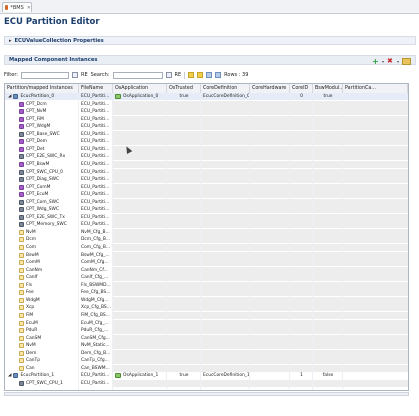 The height and width of the screenshot is (416, 419). What do you see at coordinates (42, 315) in the screenshot?
I see `instance-name-cell: FiM` at bounding box center [42, 315].